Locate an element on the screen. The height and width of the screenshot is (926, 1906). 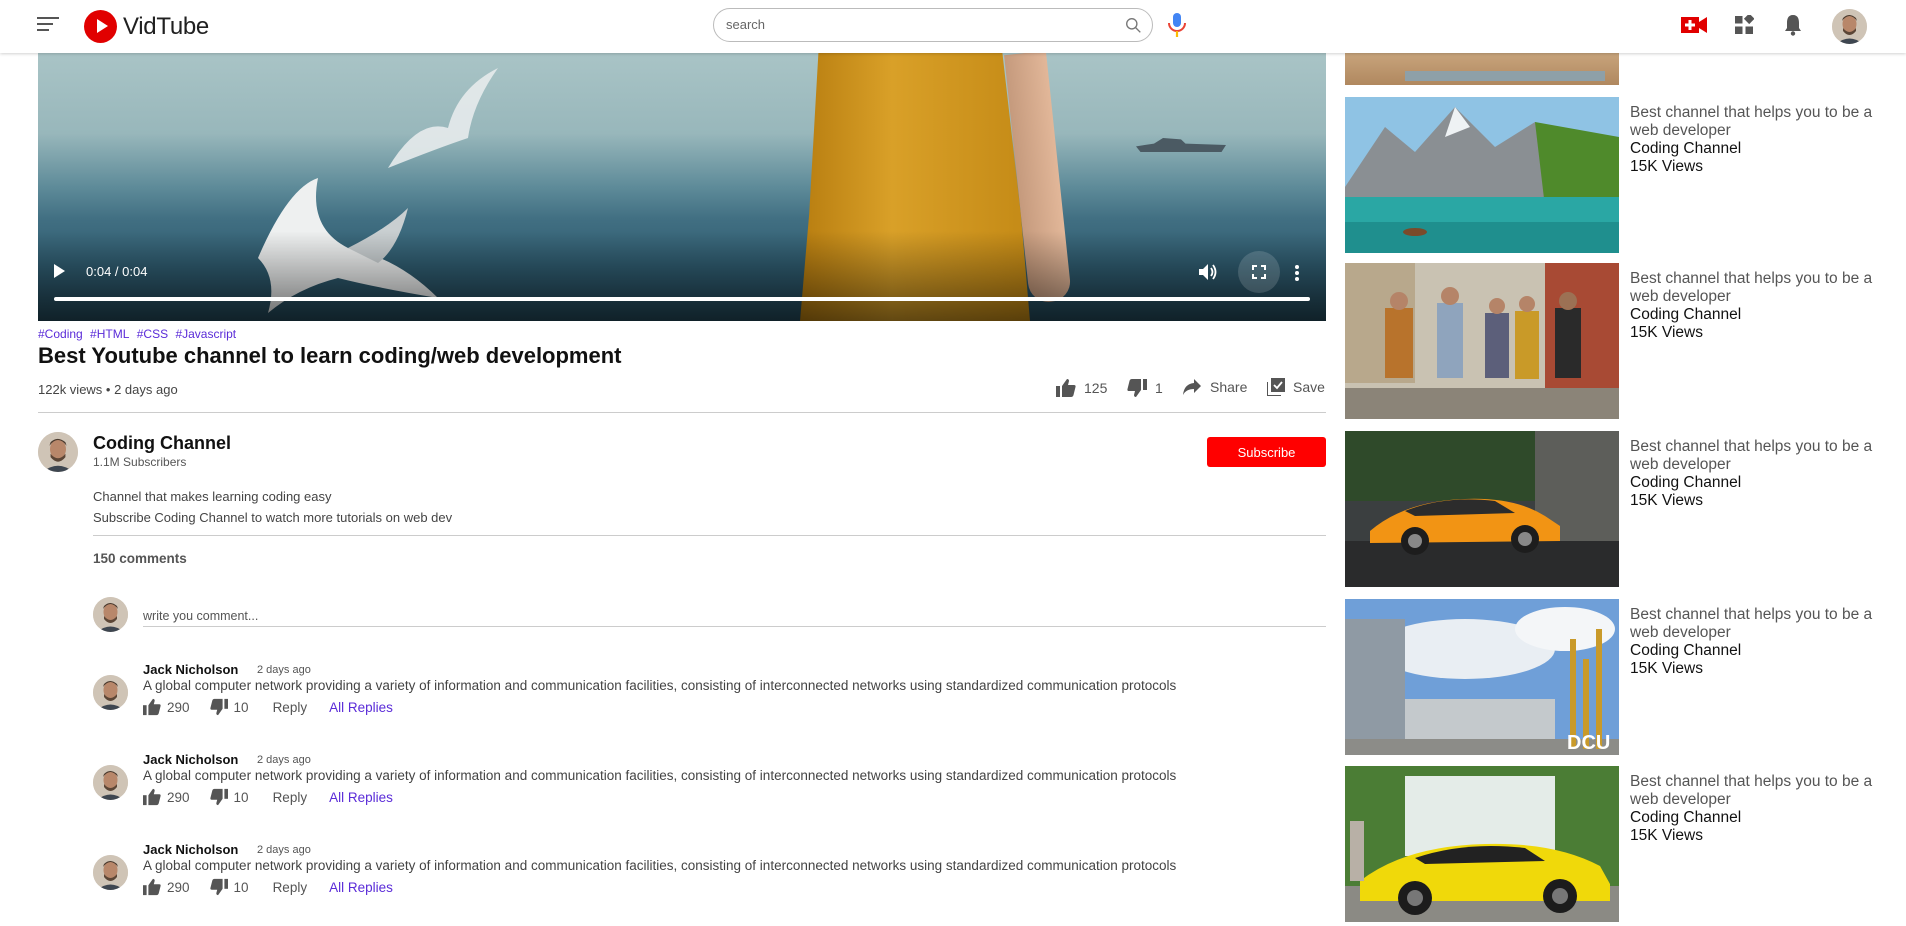
video-time: 0:04 / 0:04 is located at coordinates (117, 271).